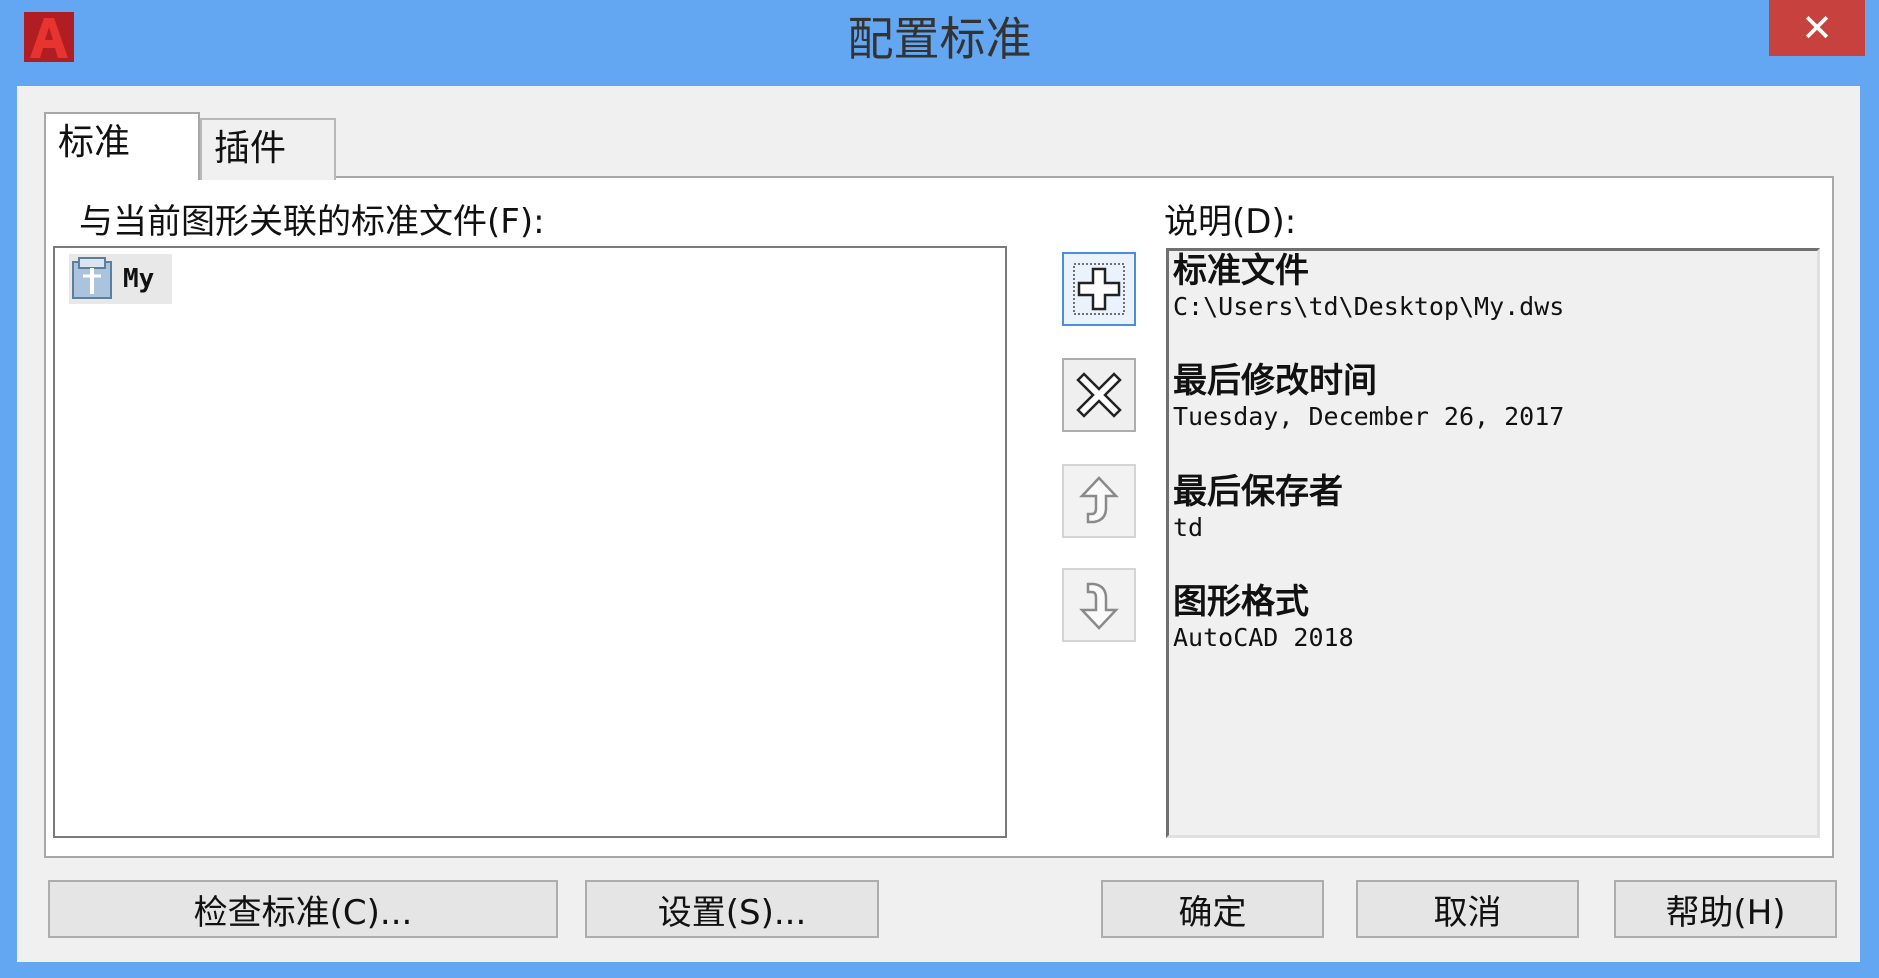 This screenshot has width=1879, height=978. Describe the element at coordinates (1368, 287) in the screenshot. I see `description-section: 标准文件 C:\Users\td\Desktop\My.dws` at that location.